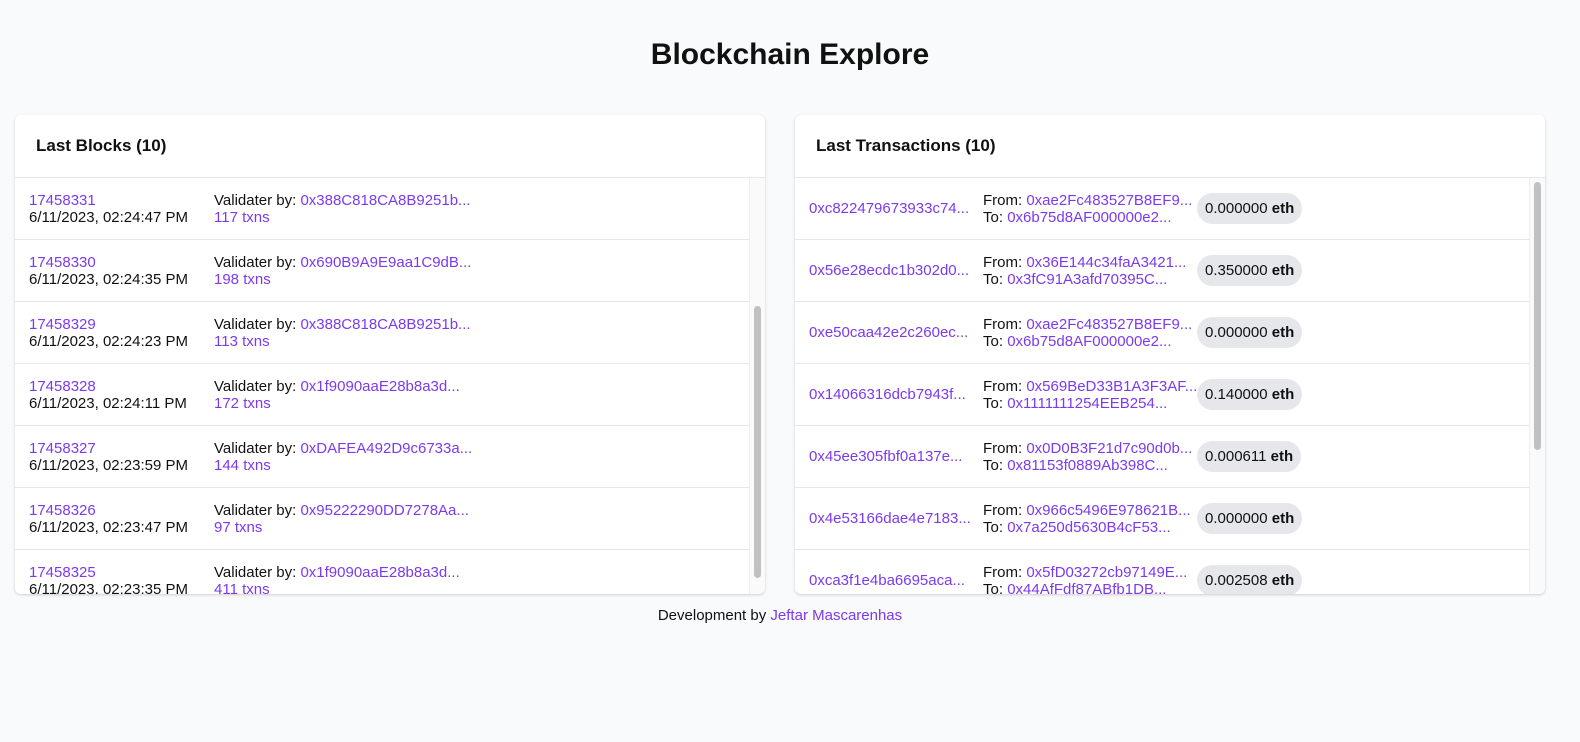  I want to click on last-transactions-header: Last Transactions (10), so click(1170, 146).